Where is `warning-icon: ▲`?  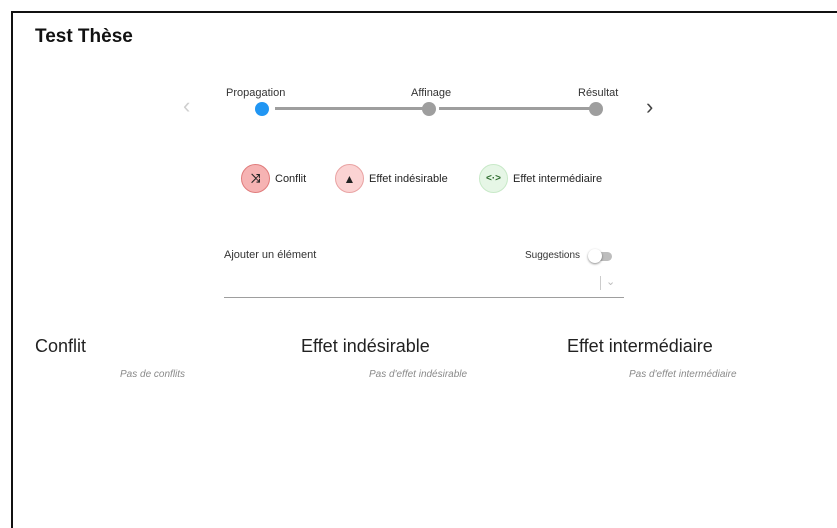
warning-icon: ▲ is located at coordinates (349, 178).